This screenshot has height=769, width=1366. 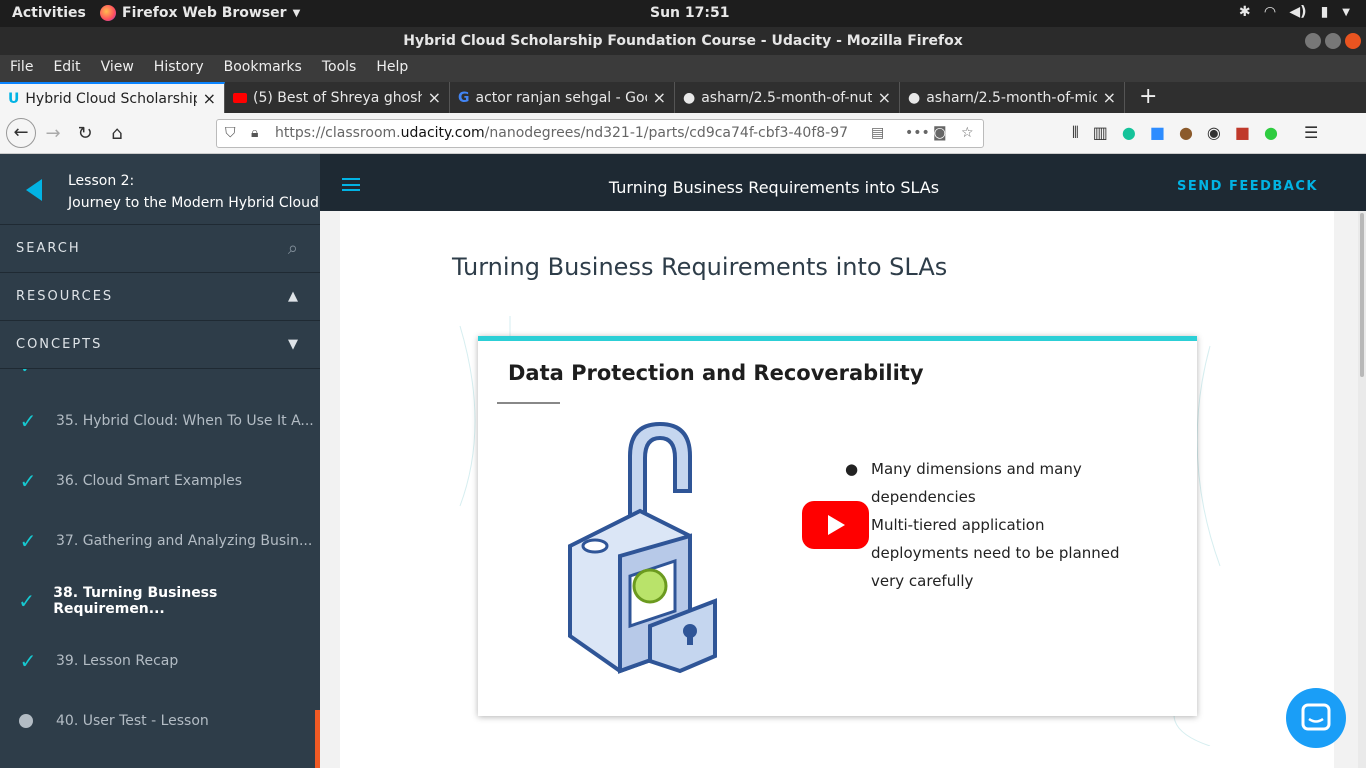 I want to click on list-item: ✓, so click(x=160, y=375).